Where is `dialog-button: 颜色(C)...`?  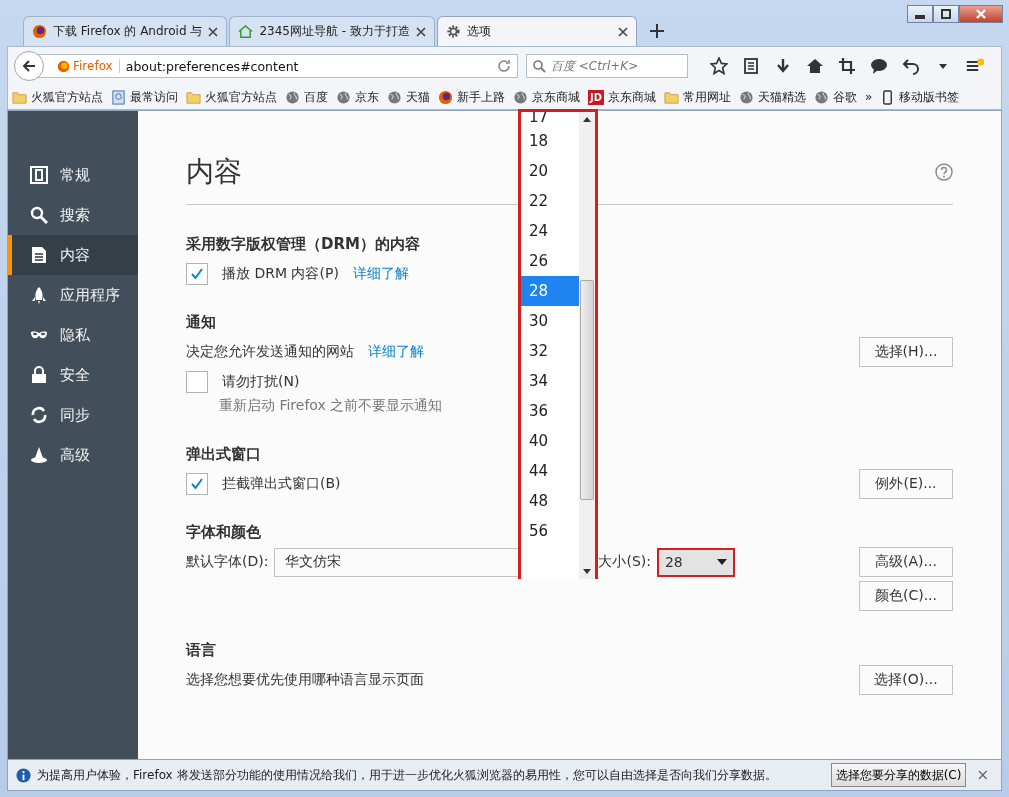 dialog-button: 颜色(C)... is located at coordinates (906, 596).